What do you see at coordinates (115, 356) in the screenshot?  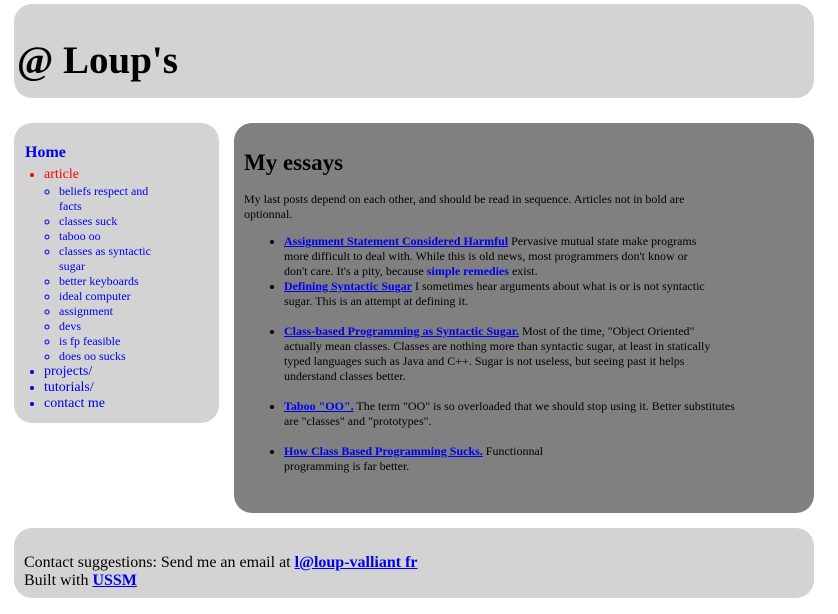 I see `nav-subitem: does oo sucks` at bounding box center [115, 356].